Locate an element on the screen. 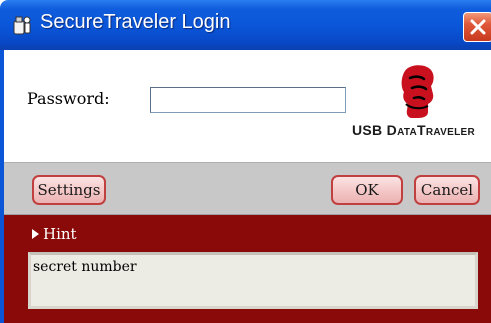 The height and width of the screenshot is (323, 491). hint-toggle: Hint is located at coordinates (54, 234).